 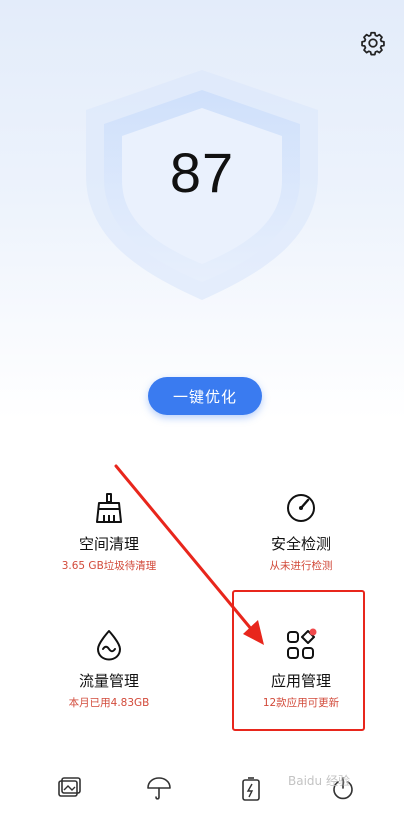 I want to click on image-icon, so click(x=69, y=789).